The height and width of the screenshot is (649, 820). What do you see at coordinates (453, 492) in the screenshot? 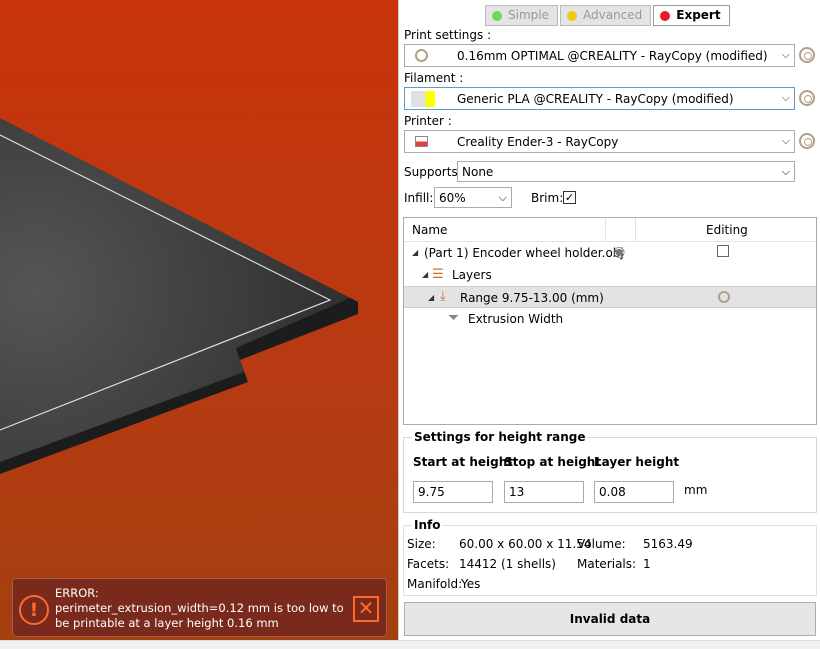
I see `start-height-input: 9.75` at bounding box center [453, 492].